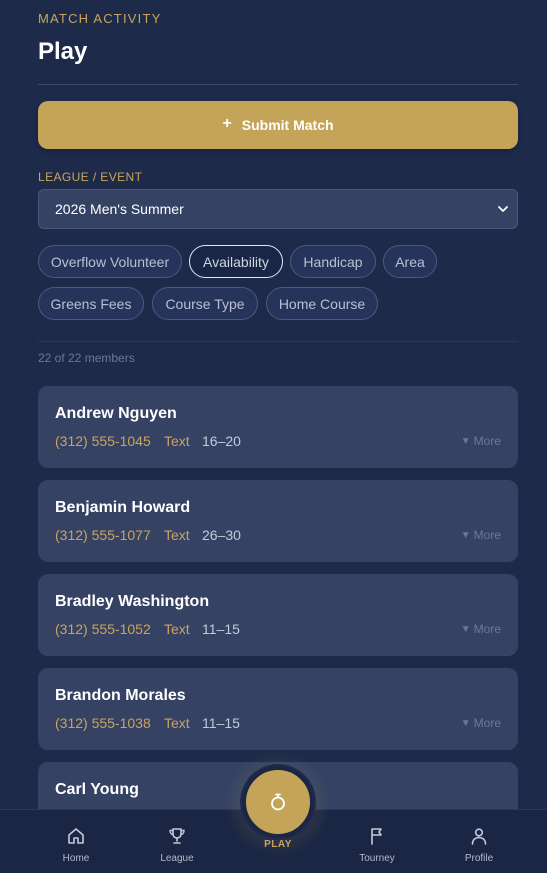  What do you see at coordinates (123, 507) in the screenshot?
I see `member-name: Benjamin Howard` at bounding box center [123, 507].